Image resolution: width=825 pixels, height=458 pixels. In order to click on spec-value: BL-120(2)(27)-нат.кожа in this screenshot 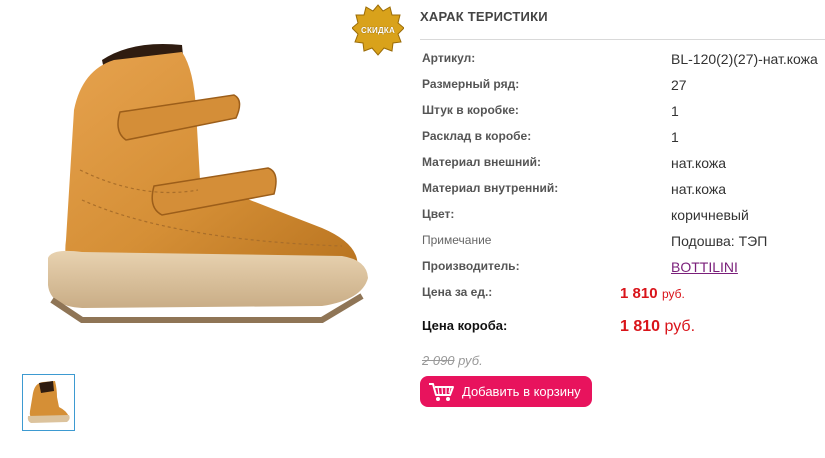, I will do `click(744, 59)`.